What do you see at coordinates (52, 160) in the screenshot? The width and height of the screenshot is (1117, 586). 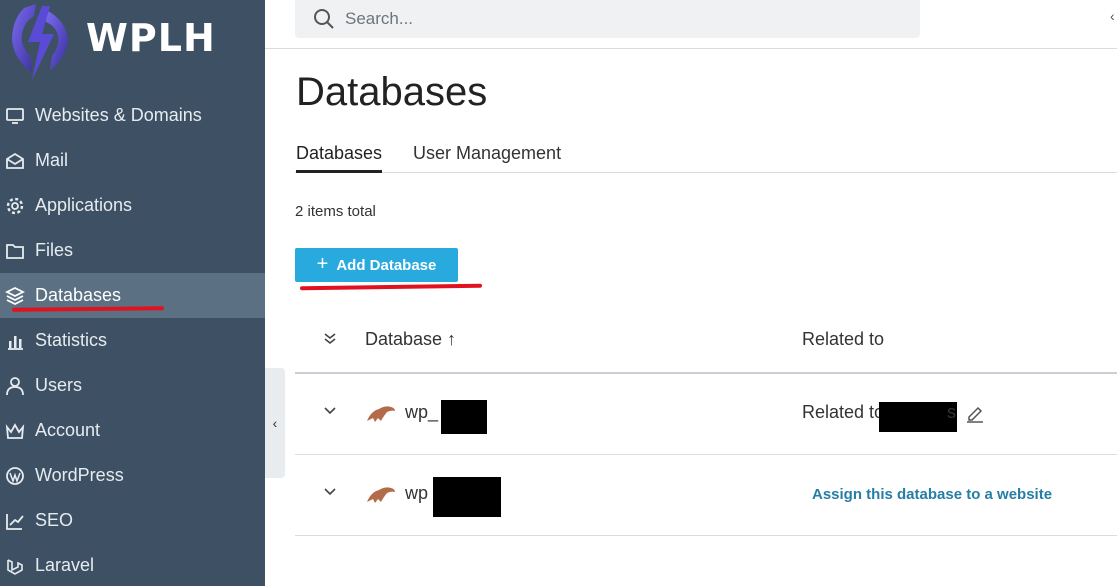 I see `sidebar-item-label: Mail` at bounding box center [52, 160].